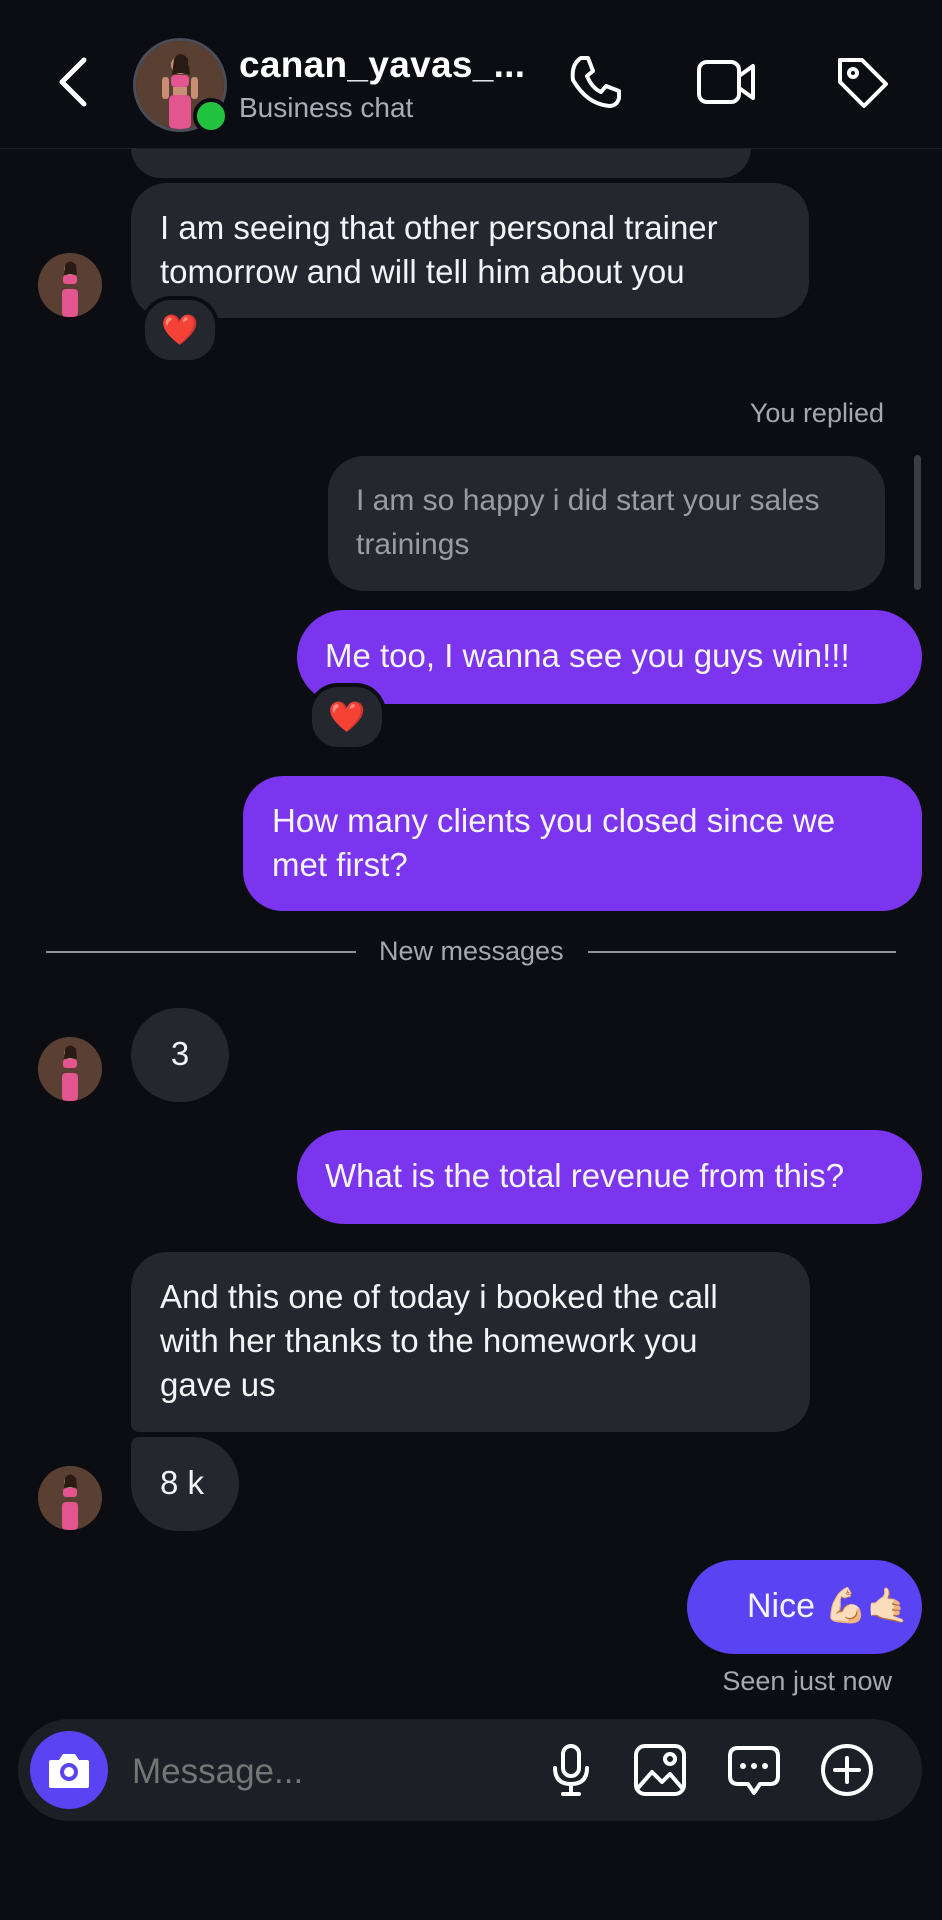 Image resolution: width=942 pixels, height=1920 pixels. I want to click on message-text: 3, so click(180, 1053).